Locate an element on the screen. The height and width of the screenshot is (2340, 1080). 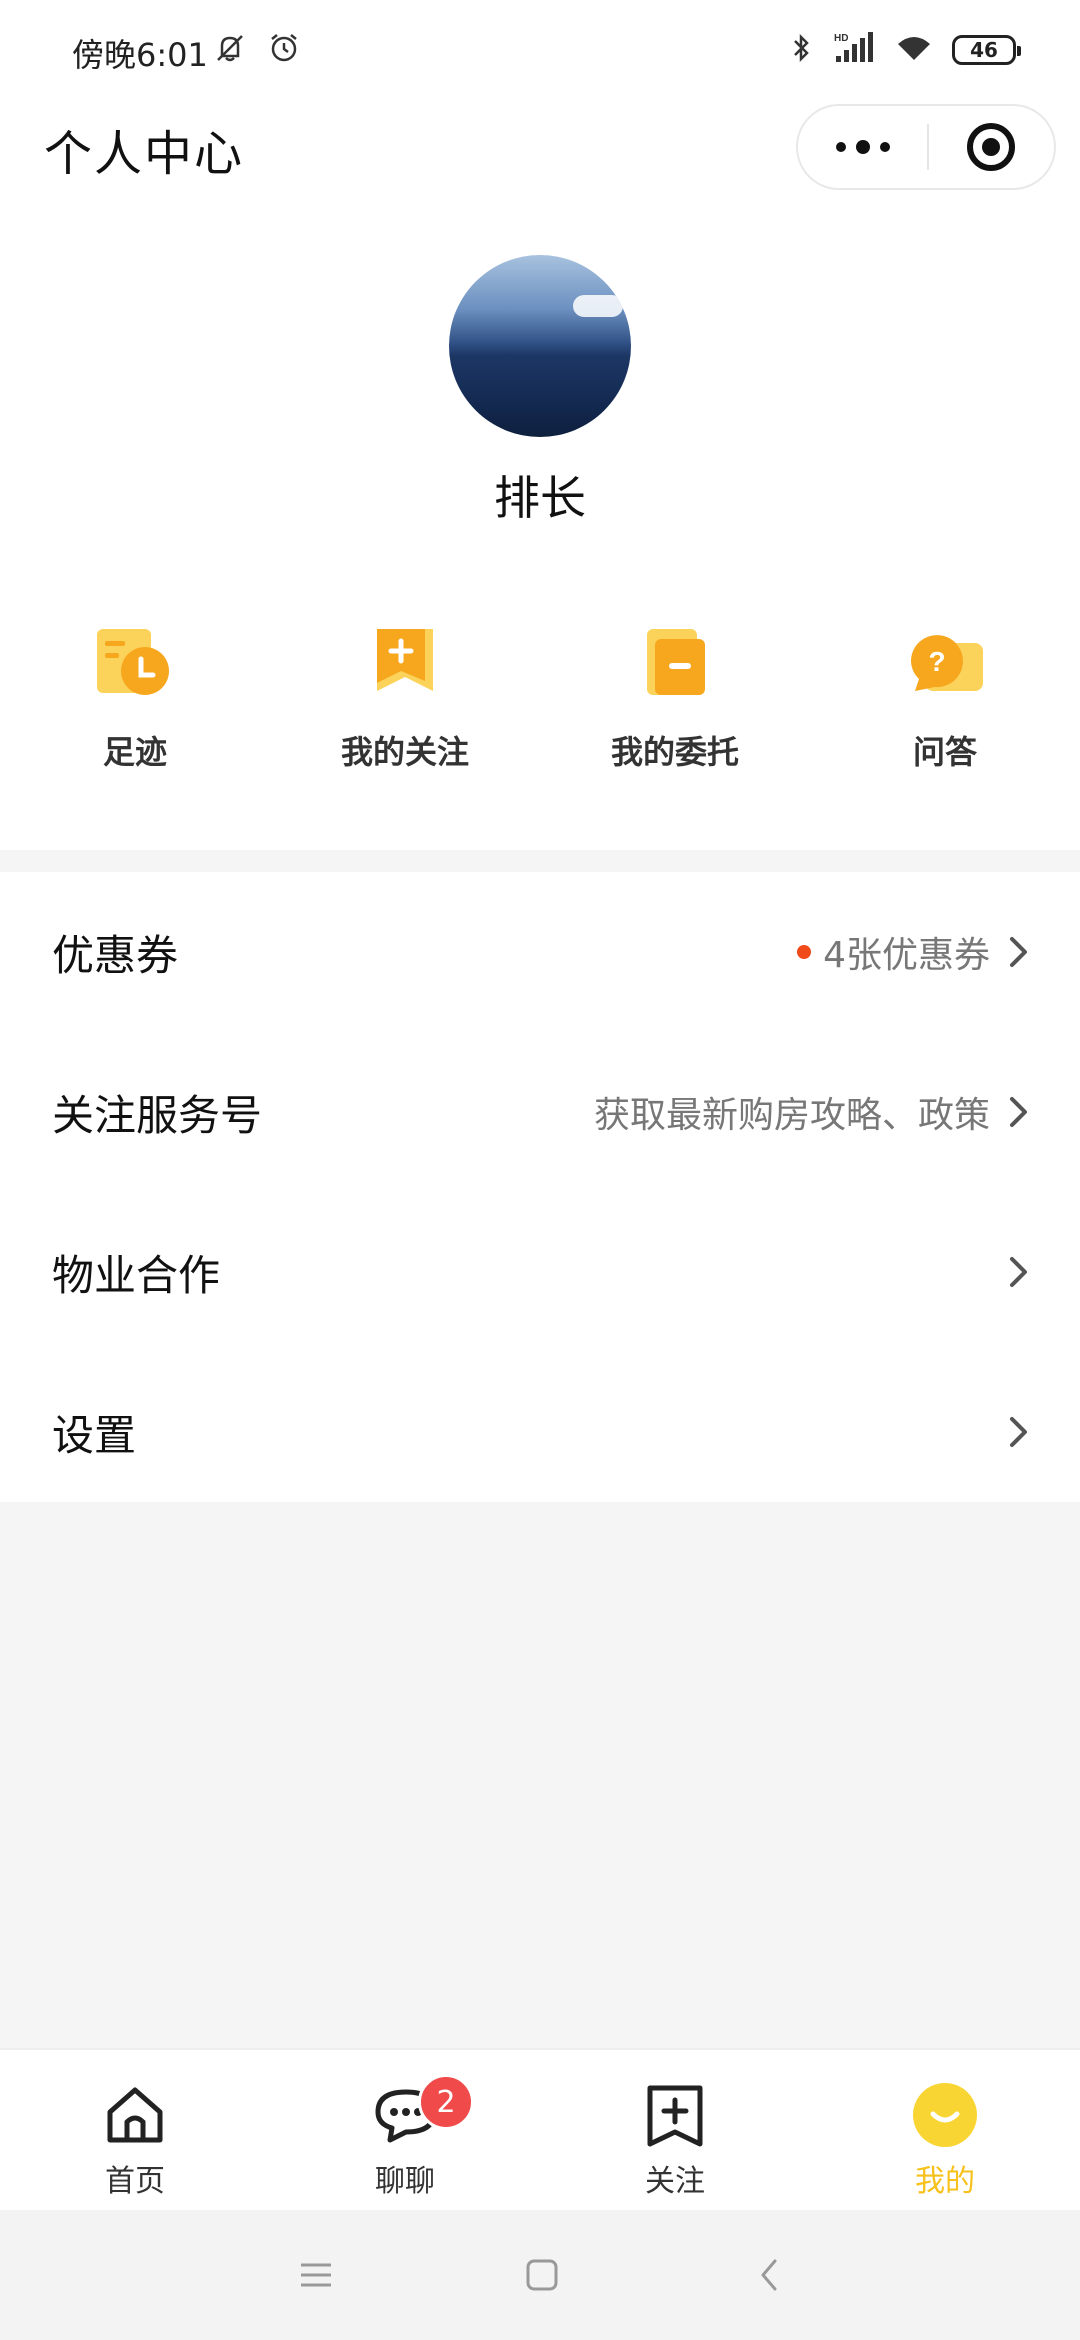
hamburger-icon is located at coordinates (316, 2275).